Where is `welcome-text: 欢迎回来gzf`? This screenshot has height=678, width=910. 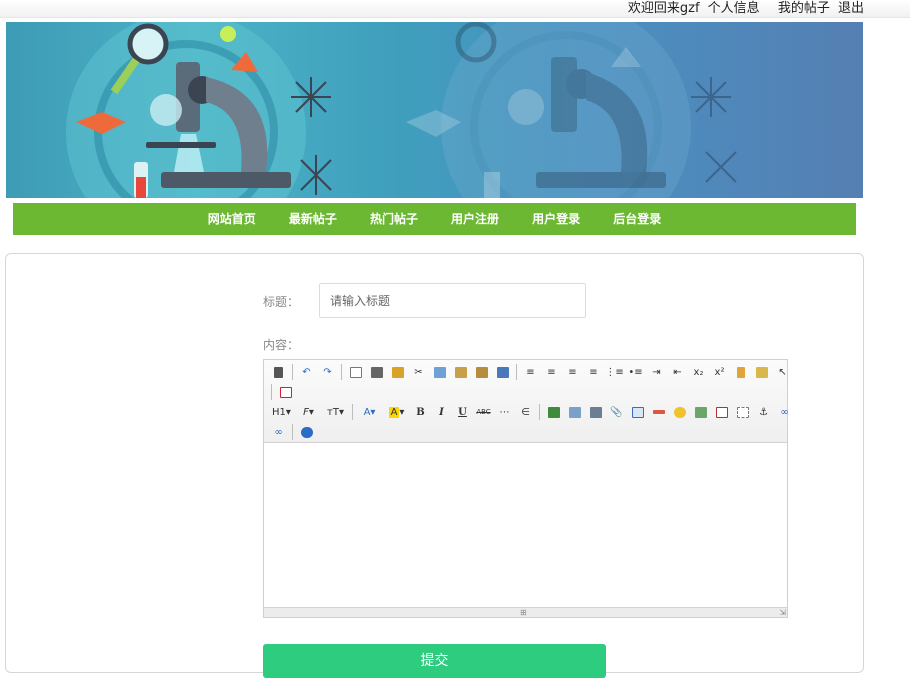
welcome-text: 欢迎回来gzf is located at coordinates (663, 8).